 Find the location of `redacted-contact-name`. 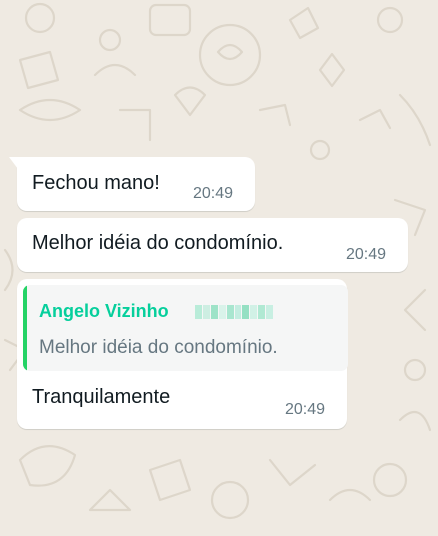

redacted-contact-name is located at coordinates (234, 312).